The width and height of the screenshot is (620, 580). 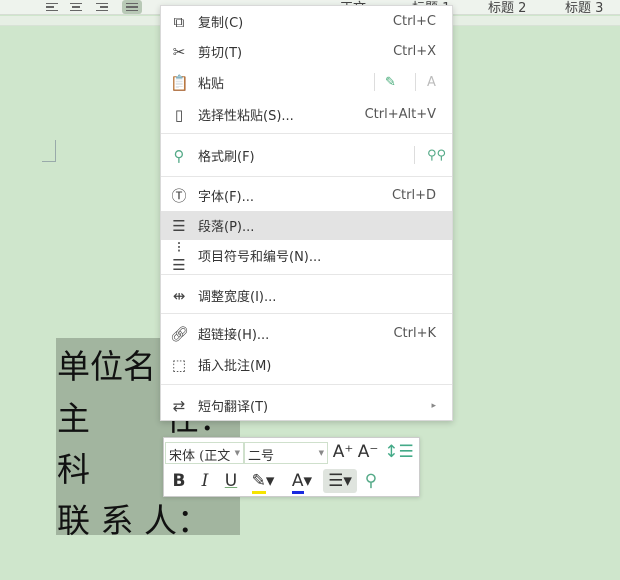 What do you see at coordinates (400, 114) in the screenshot?
I see `shortcut: Ctrl+Alt+V` at bounding box center [400, 114].